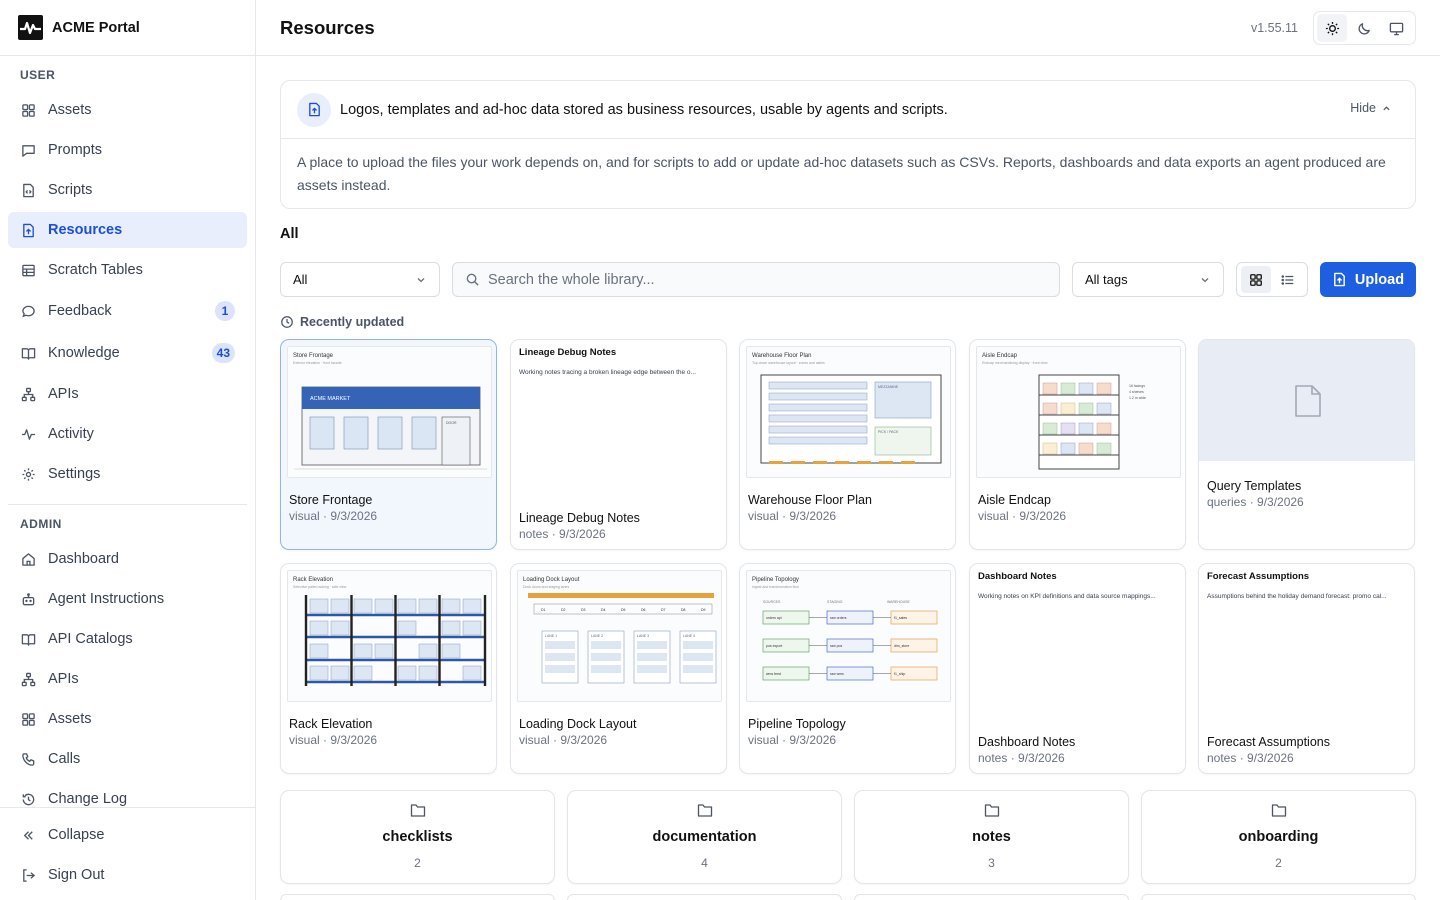  What do you see at coordinates (127, 853) in the screenshot?
I see `sidebar-footer: Collapse Sign Out` at bounding box center [127, 853].